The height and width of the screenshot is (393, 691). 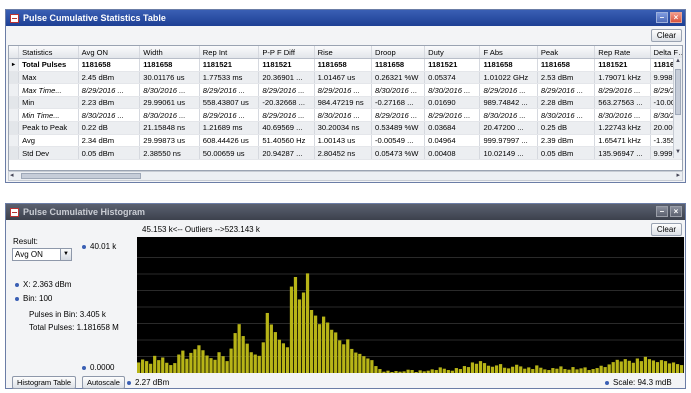 What do you see at coordinates (229, 128) in the screenshot?
I see `table-cell: 1.21689 ms` at bounding box center [229, 128].